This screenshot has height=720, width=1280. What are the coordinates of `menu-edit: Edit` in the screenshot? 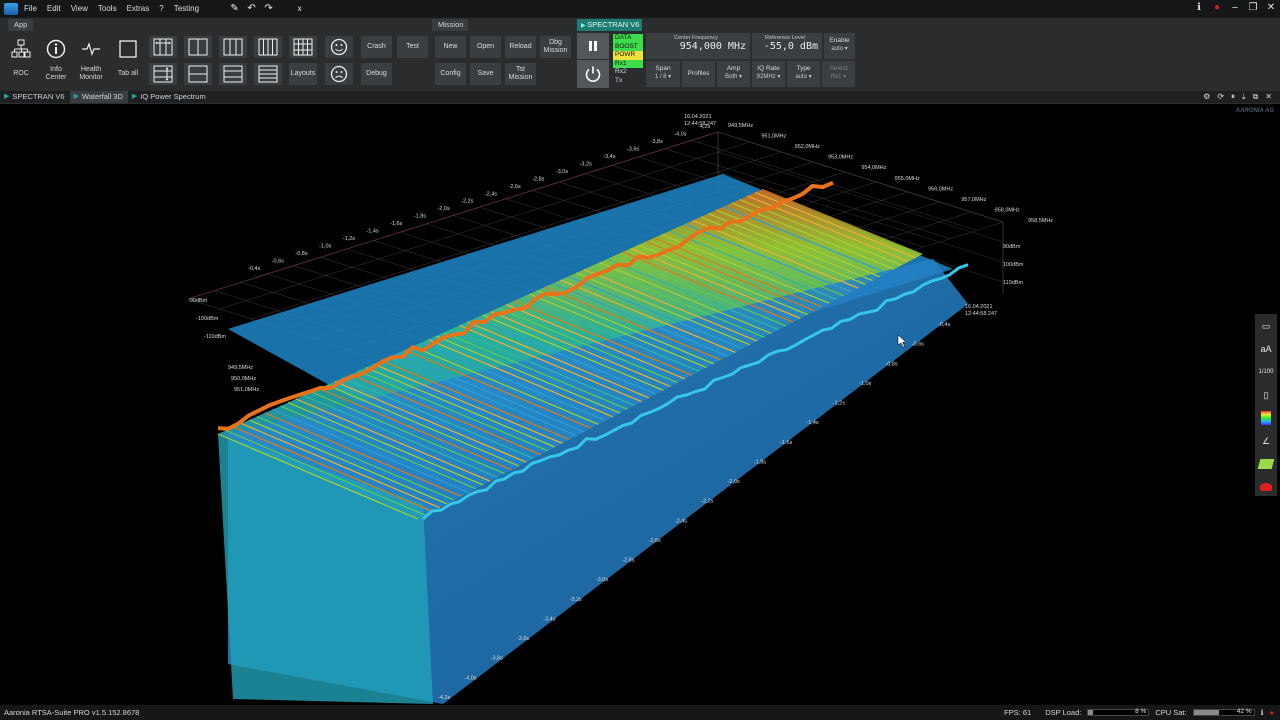 It's located at (54, 8).